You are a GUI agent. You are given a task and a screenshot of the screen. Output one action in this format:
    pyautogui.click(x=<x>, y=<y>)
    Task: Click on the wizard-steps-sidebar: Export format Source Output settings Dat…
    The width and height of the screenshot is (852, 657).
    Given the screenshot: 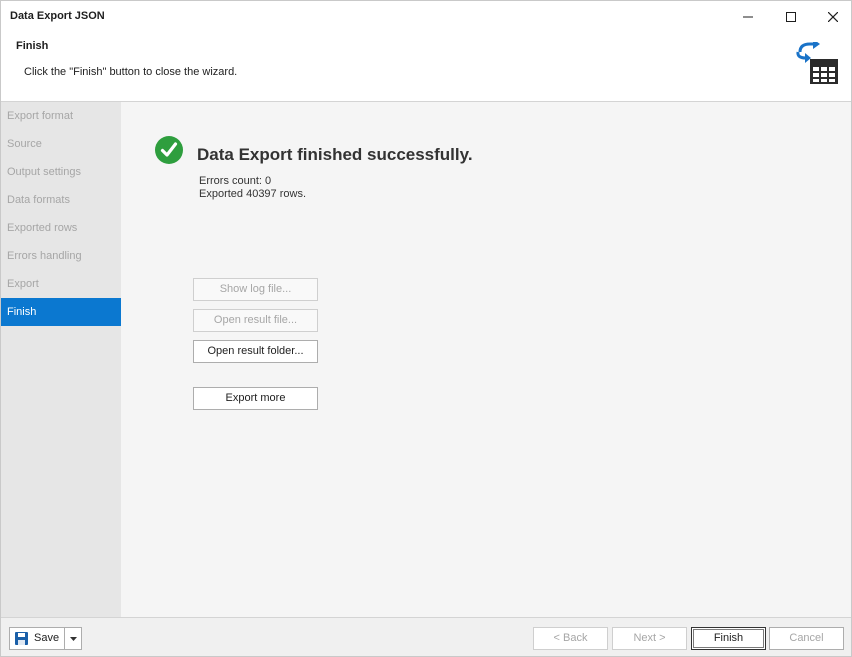 What is the action you would take?
    pyautogui.click(x=61, y=359)
    